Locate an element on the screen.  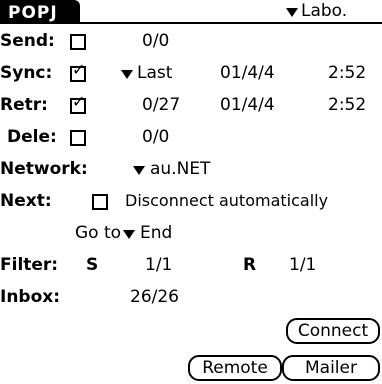
sync-mode-value: Last is located at coordinates (155, 73).